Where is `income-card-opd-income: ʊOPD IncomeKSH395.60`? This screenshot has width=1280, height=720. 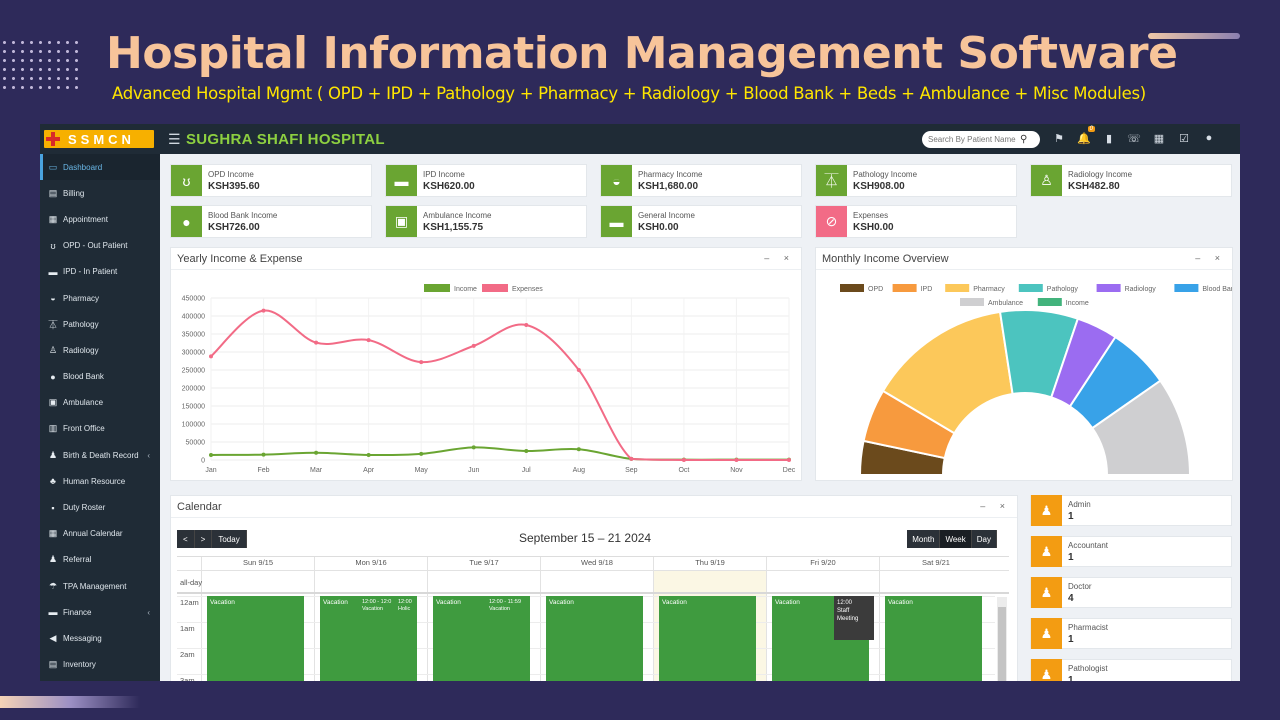
income-card-opd-income: ʊOPD IncomeKSH395.60 is located at coordinates (271, 180).